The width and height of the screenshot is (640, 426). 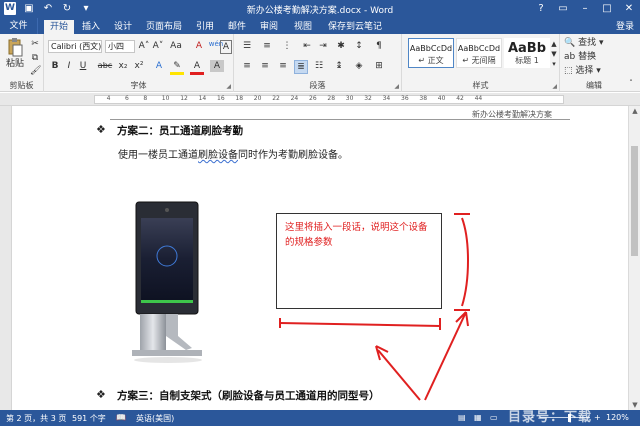 What do you see at coordinates (320, 99) in the screenshot?
I see `horizontal-ruler: 4 6 8 10 12 14 16 18 20 22 24 26 28 30 32 34 36 38 40 42 44` at bounding box center [320, 99].